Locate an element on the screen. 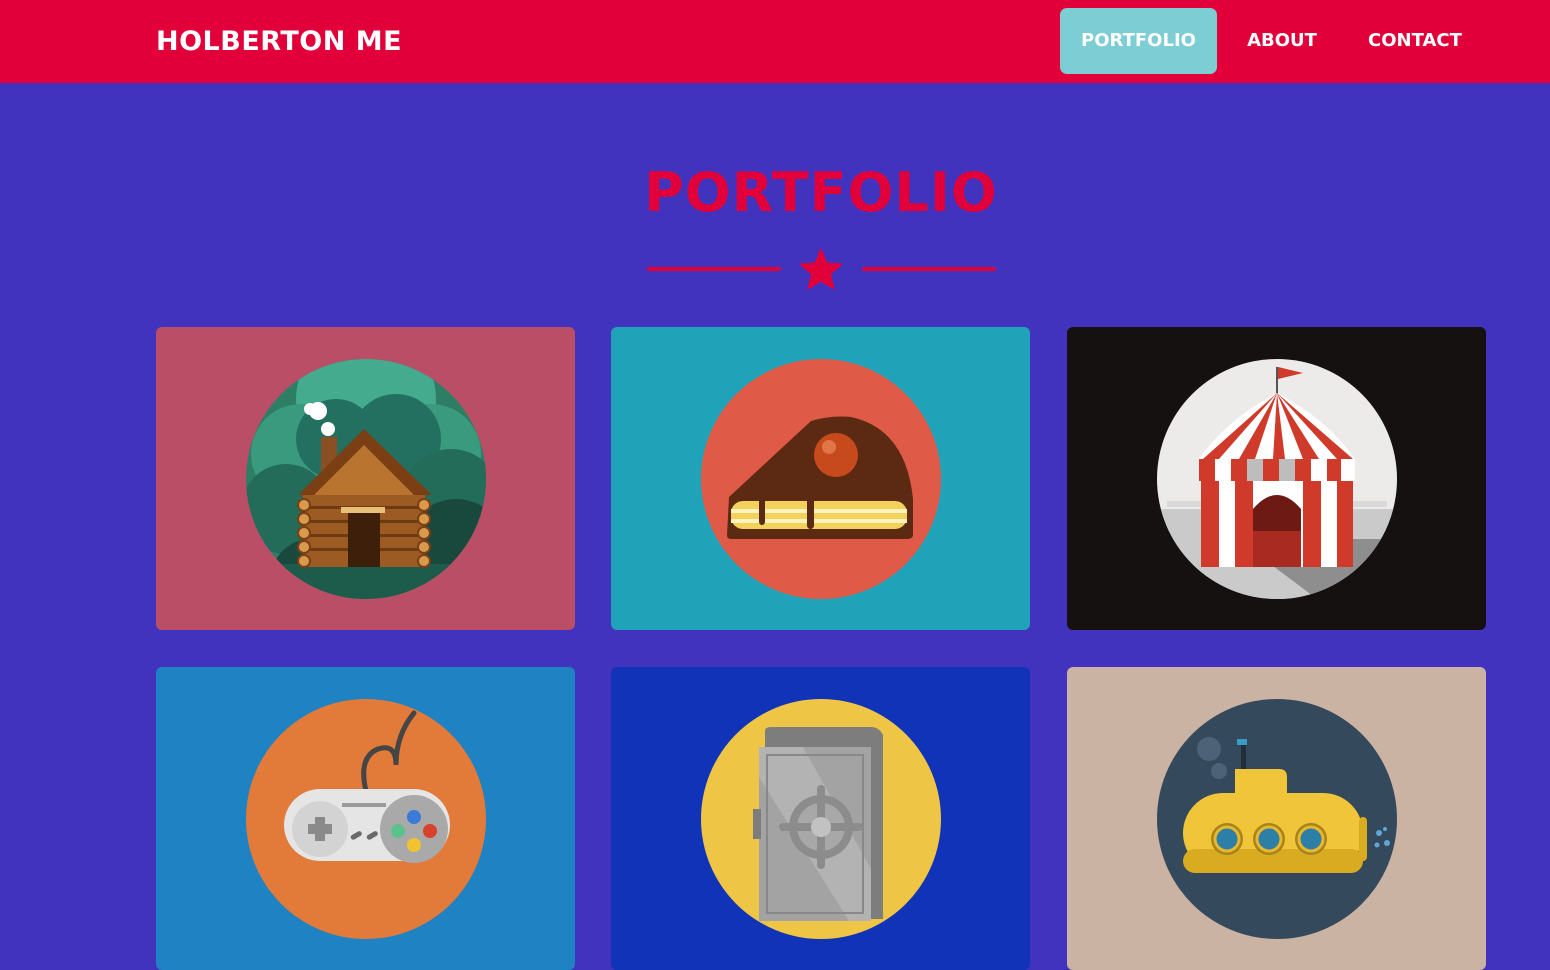  brand-logo: HOLBERTON ME is located at coordinates (279, 42).